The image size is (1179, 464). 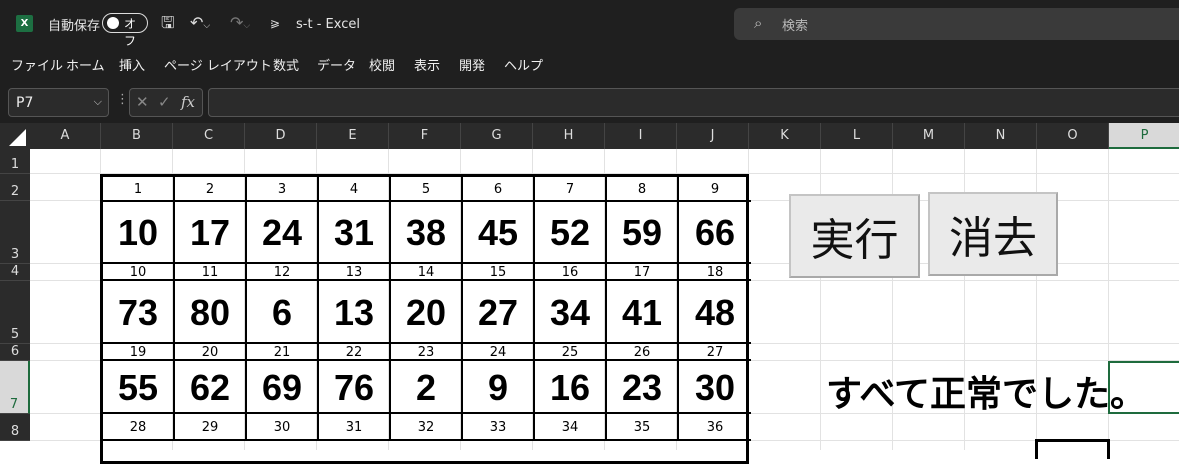 What do you see at coordinates (15, 272) in the screenshot?
I see `row-header-4: 4` at bounding box center [15, 272].